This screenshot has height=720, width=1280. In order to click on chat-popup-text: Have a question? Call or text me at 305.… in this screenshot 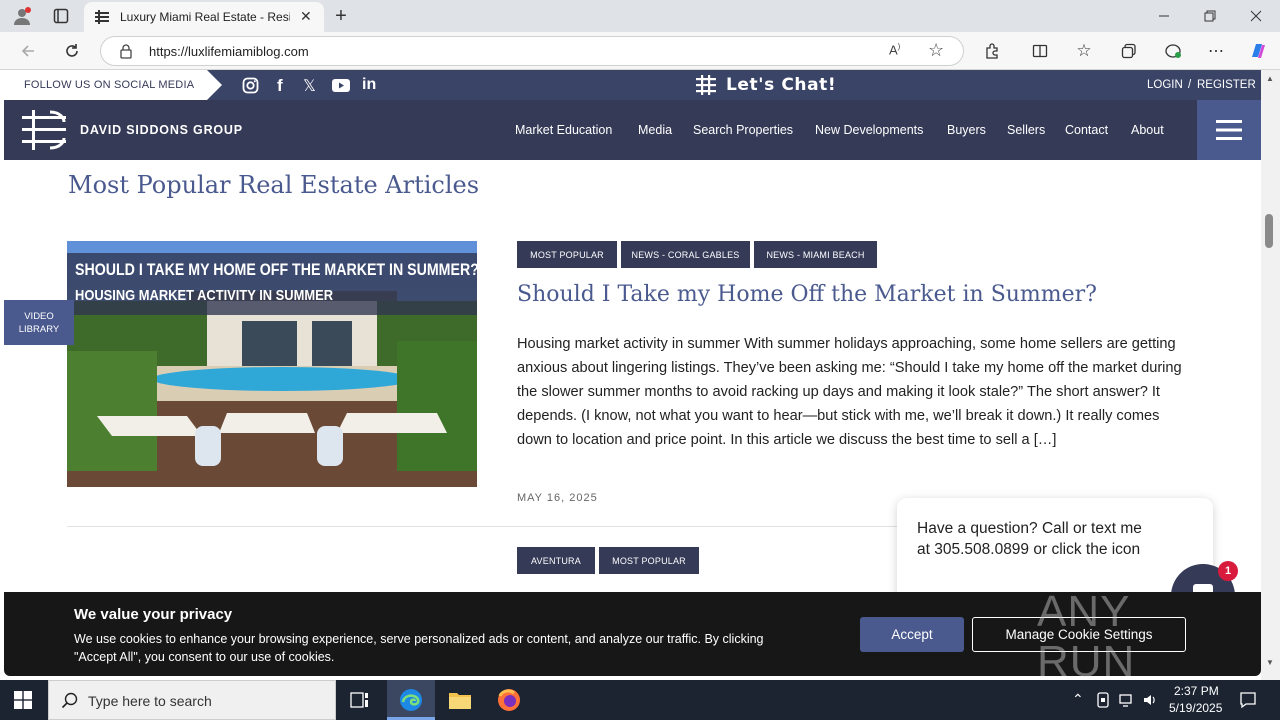, I will do `click(1029, 539)`.